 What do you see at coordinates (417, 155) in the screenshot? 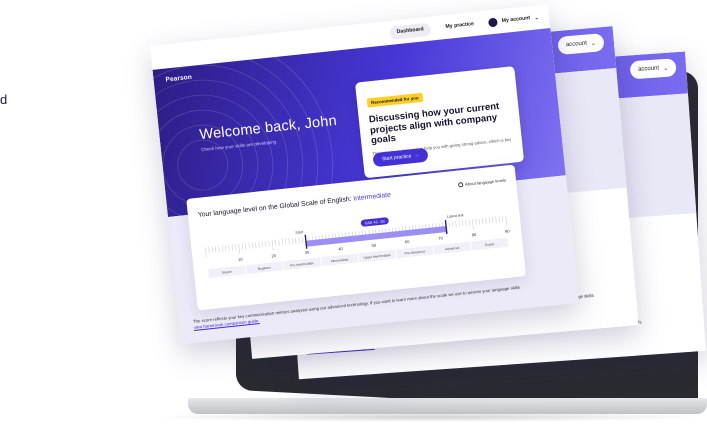
I see `arrow-right-icon: →` at bounding box center [417, 155].